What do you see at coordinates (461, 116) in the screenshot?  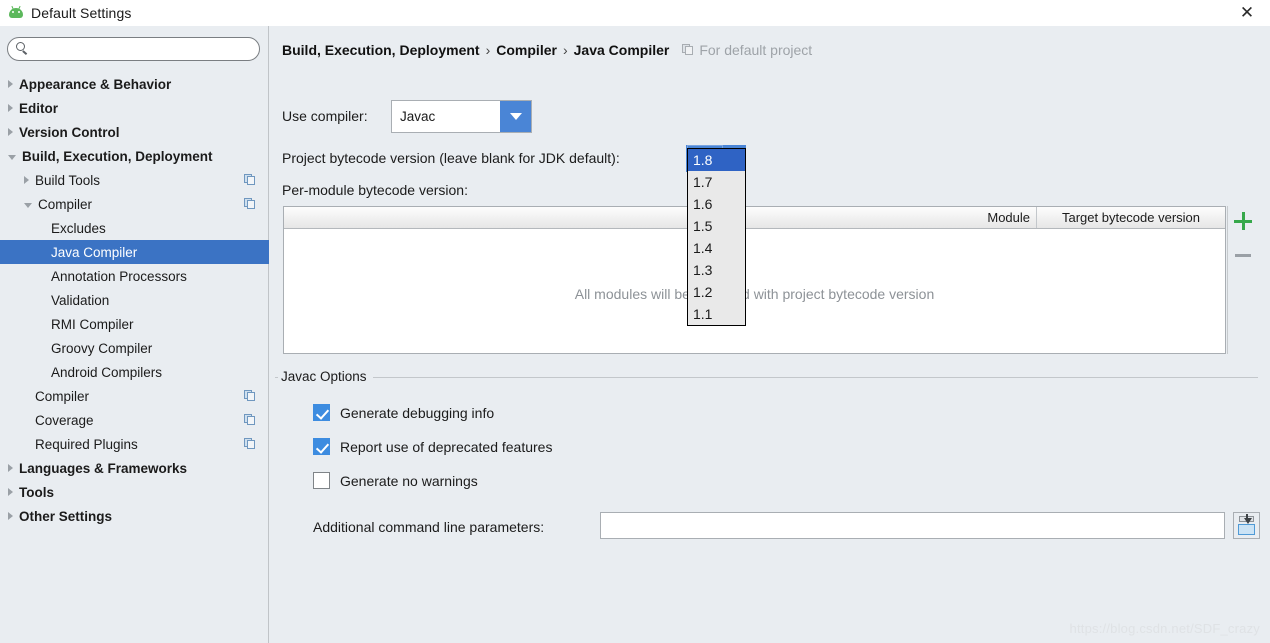 I see `use-compiler-select: Javac` at bounding box center [461, 116].